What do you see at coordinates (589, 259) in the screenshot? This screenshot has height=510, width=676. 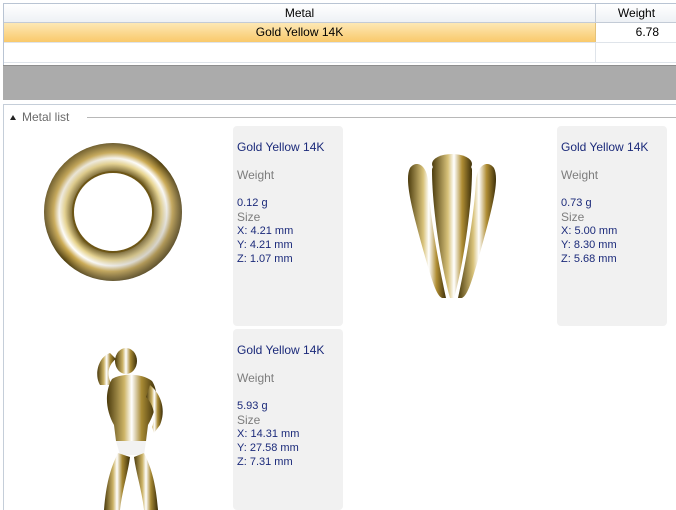 I see `size-z: Z: 5.68 mm` at bounding box center [589, 259].